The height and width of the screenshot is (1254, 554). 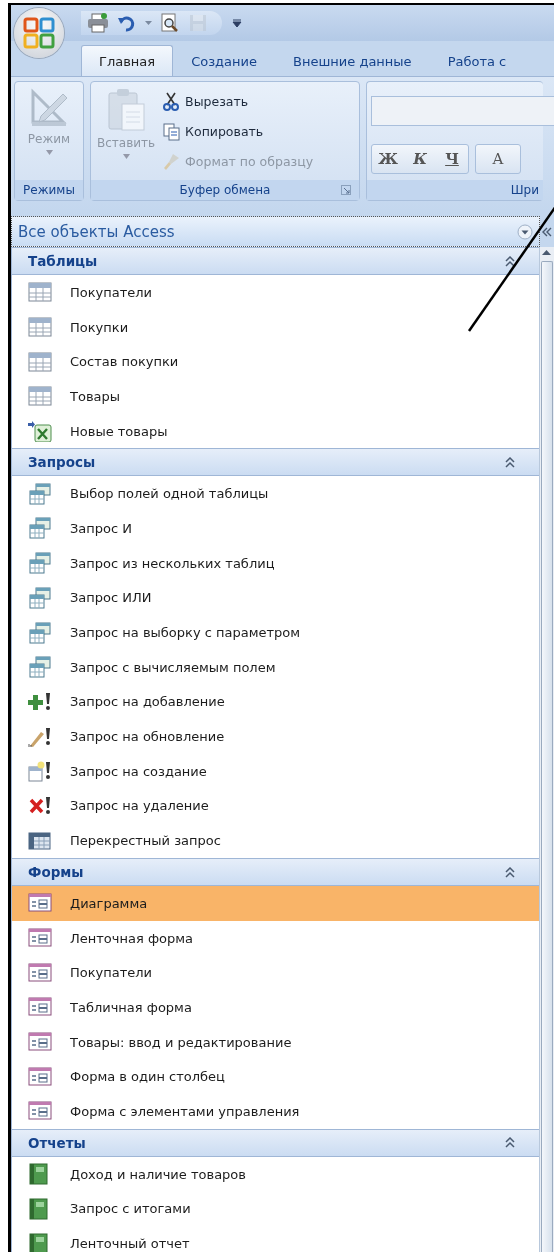 I want to click on navigation-item: Форма в один столбец, so click(x=275, y=1077).